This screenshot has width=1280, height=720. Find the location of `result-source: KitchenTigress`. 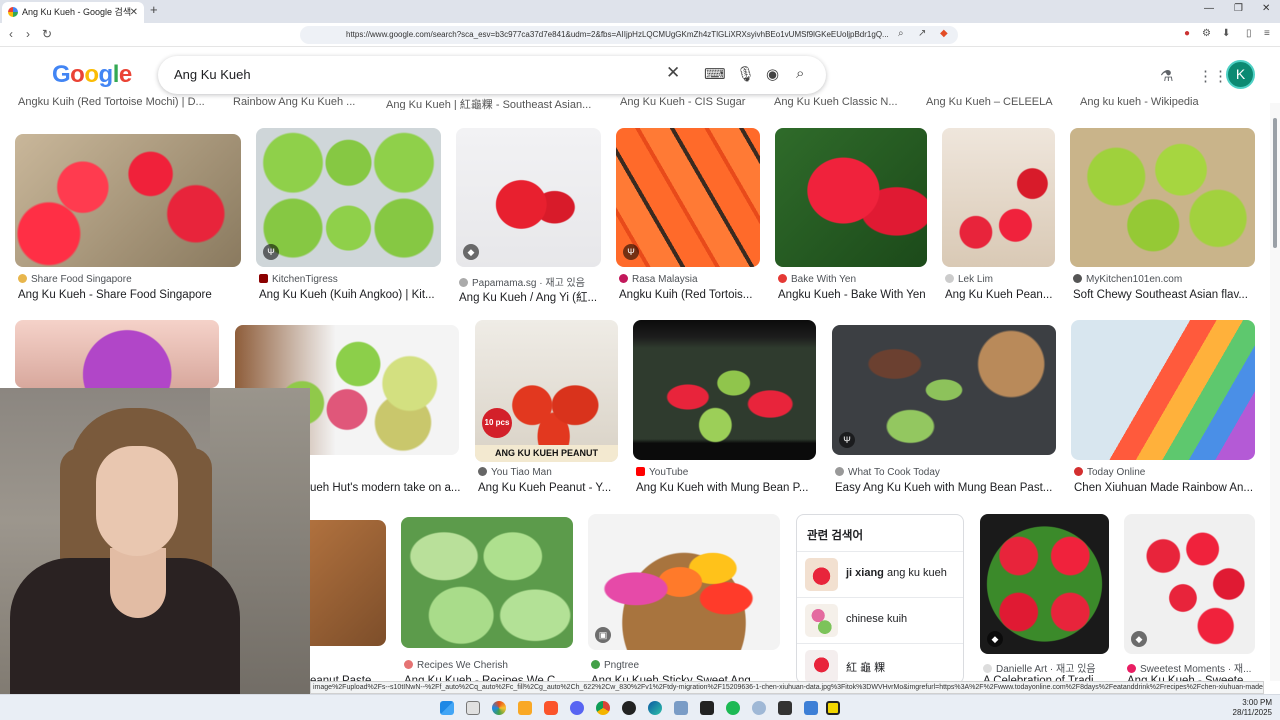

result-source: KitchenTigress is located at coordinates (351, 279).